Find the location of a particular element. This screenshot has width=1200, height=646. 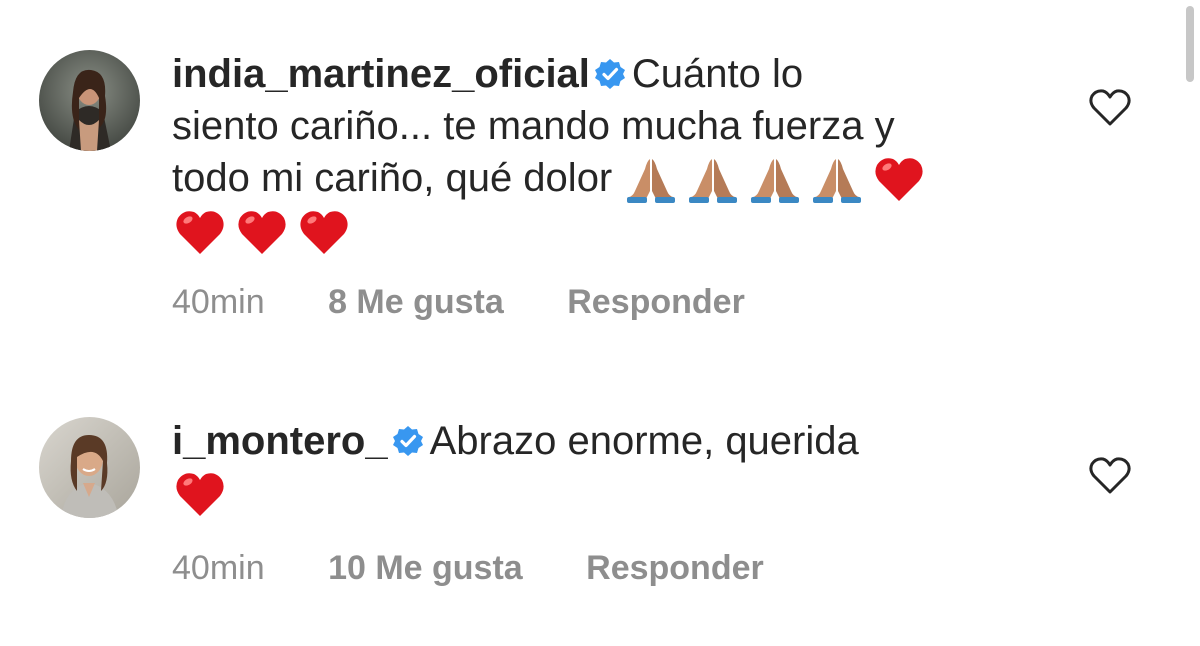

comment-meta: 40min 8 Me gusta Responder is located at coordinates (458, 302).